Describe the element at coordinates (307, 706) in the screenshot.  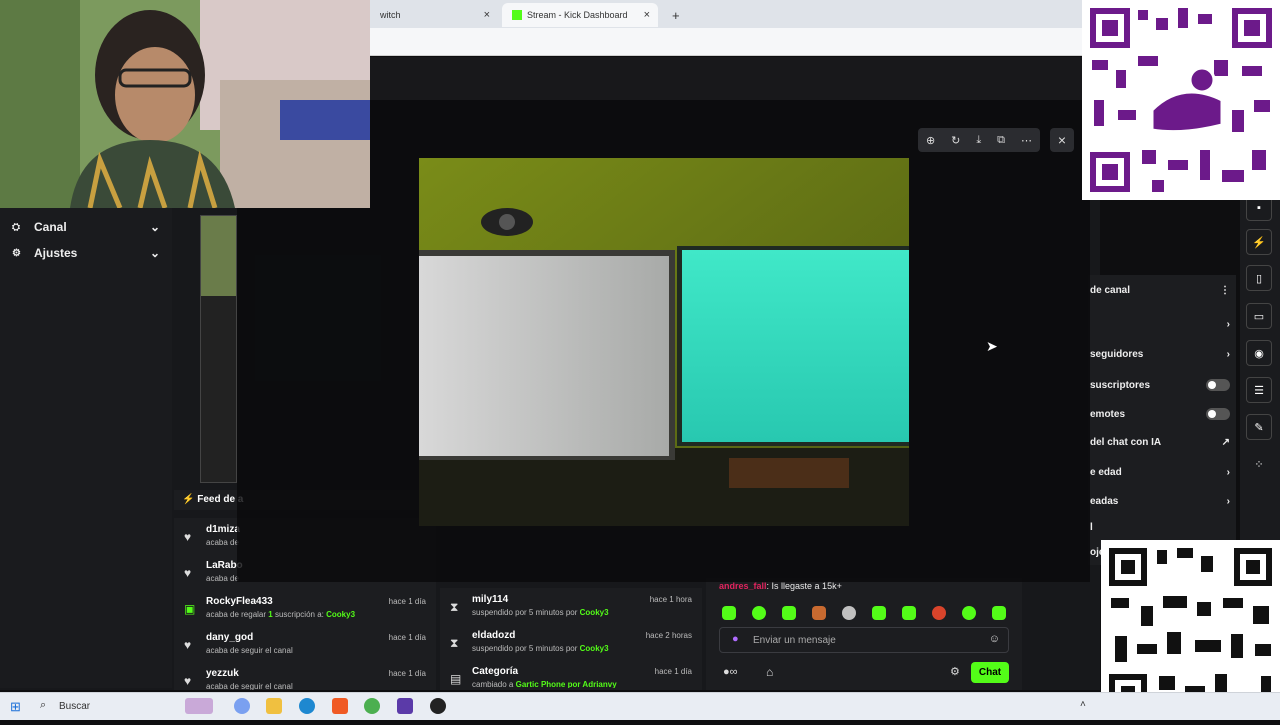
I see `edge-icon` at that location.